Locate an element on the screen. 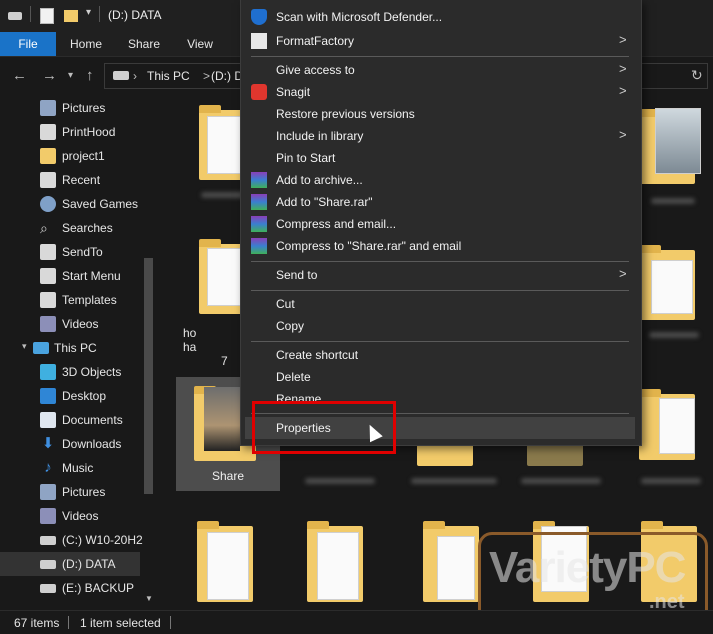 Image resolution: width=713 pixels, height=634 pixels. menu-item-send-to: Send to > is located at coordinates (439, 275).